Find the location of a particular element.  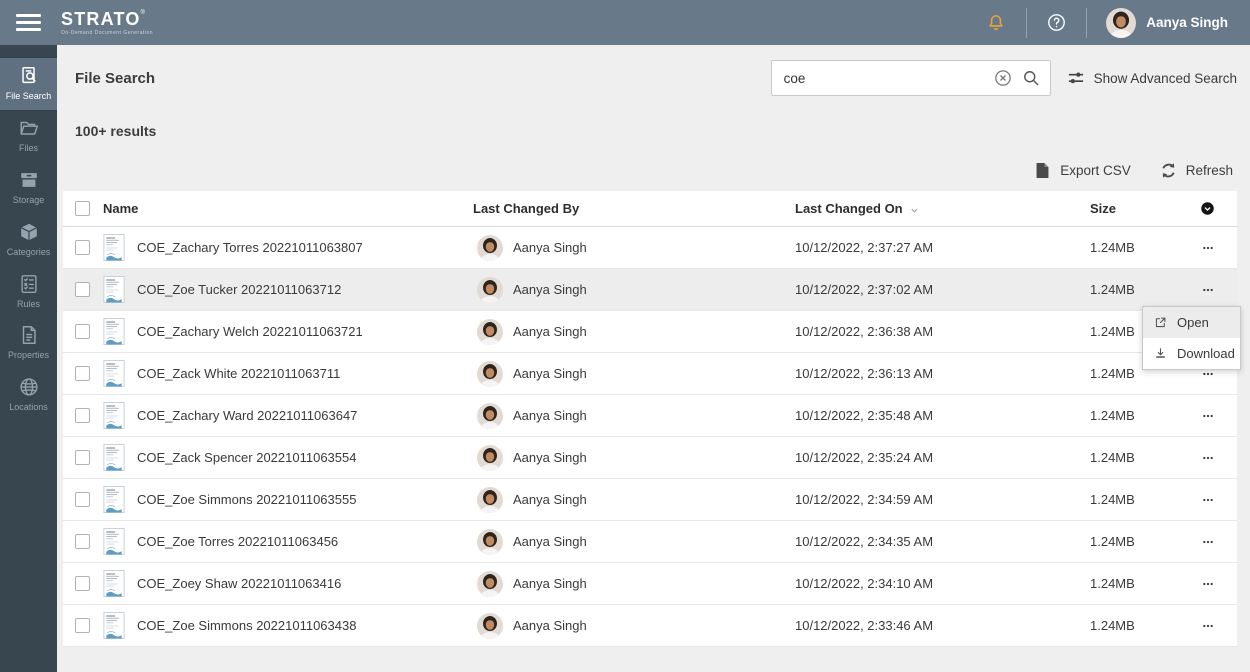

column-header-changed-on: Last Changed On is located at coordinates (942, 209).